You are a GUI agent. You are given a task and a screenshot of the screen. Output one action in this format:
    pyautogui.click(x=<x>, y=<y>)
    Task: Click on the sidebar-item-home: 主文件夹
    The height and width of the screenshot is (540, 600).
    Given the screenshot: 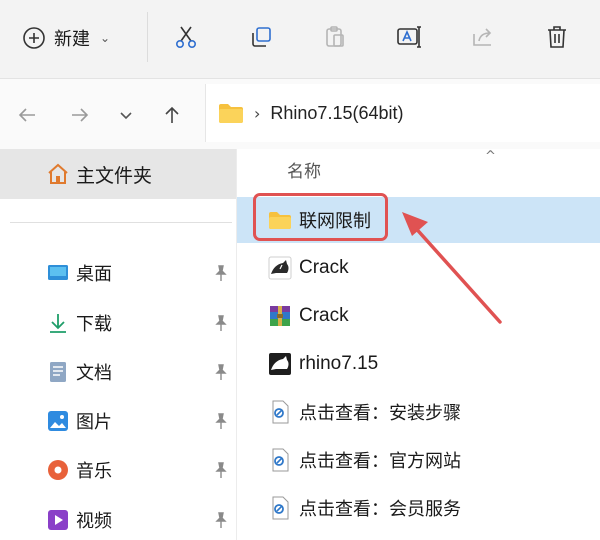 What is the action you would take?
    pyautogui.click(x=118, y=174)
    